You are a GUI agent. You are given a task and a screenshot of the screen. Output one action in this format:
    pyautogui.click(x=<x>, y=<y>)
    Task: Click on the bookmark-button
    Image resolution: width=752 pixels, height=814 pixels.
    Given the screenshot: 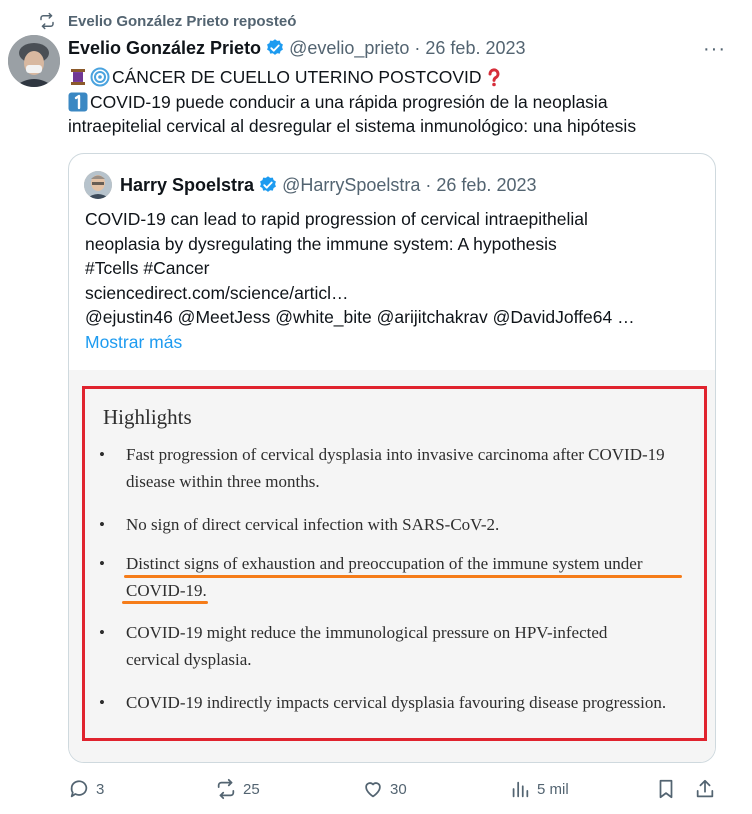 What is the action you would take?
    pyautogui.click(x=666, y=789)
    